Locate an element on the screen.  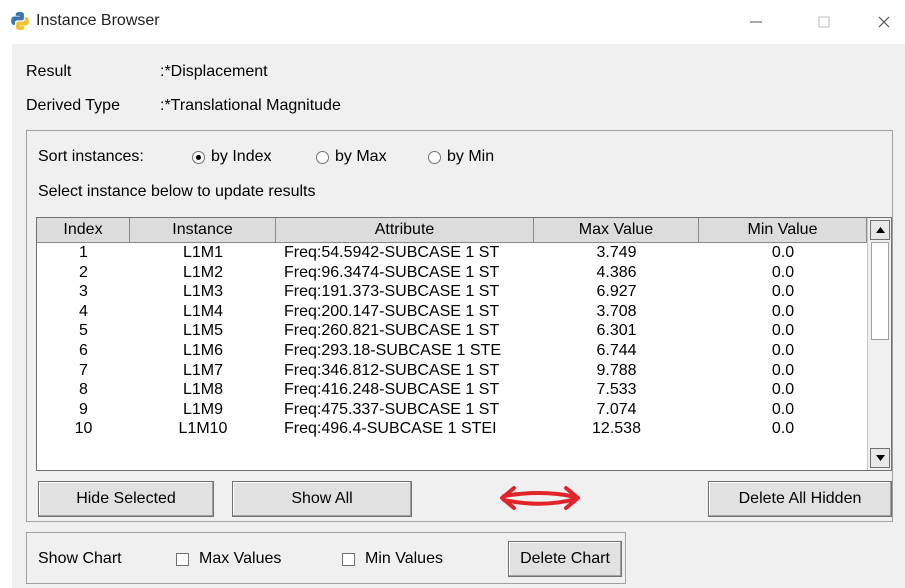
minimize-button is located at coordinates (756, 22).